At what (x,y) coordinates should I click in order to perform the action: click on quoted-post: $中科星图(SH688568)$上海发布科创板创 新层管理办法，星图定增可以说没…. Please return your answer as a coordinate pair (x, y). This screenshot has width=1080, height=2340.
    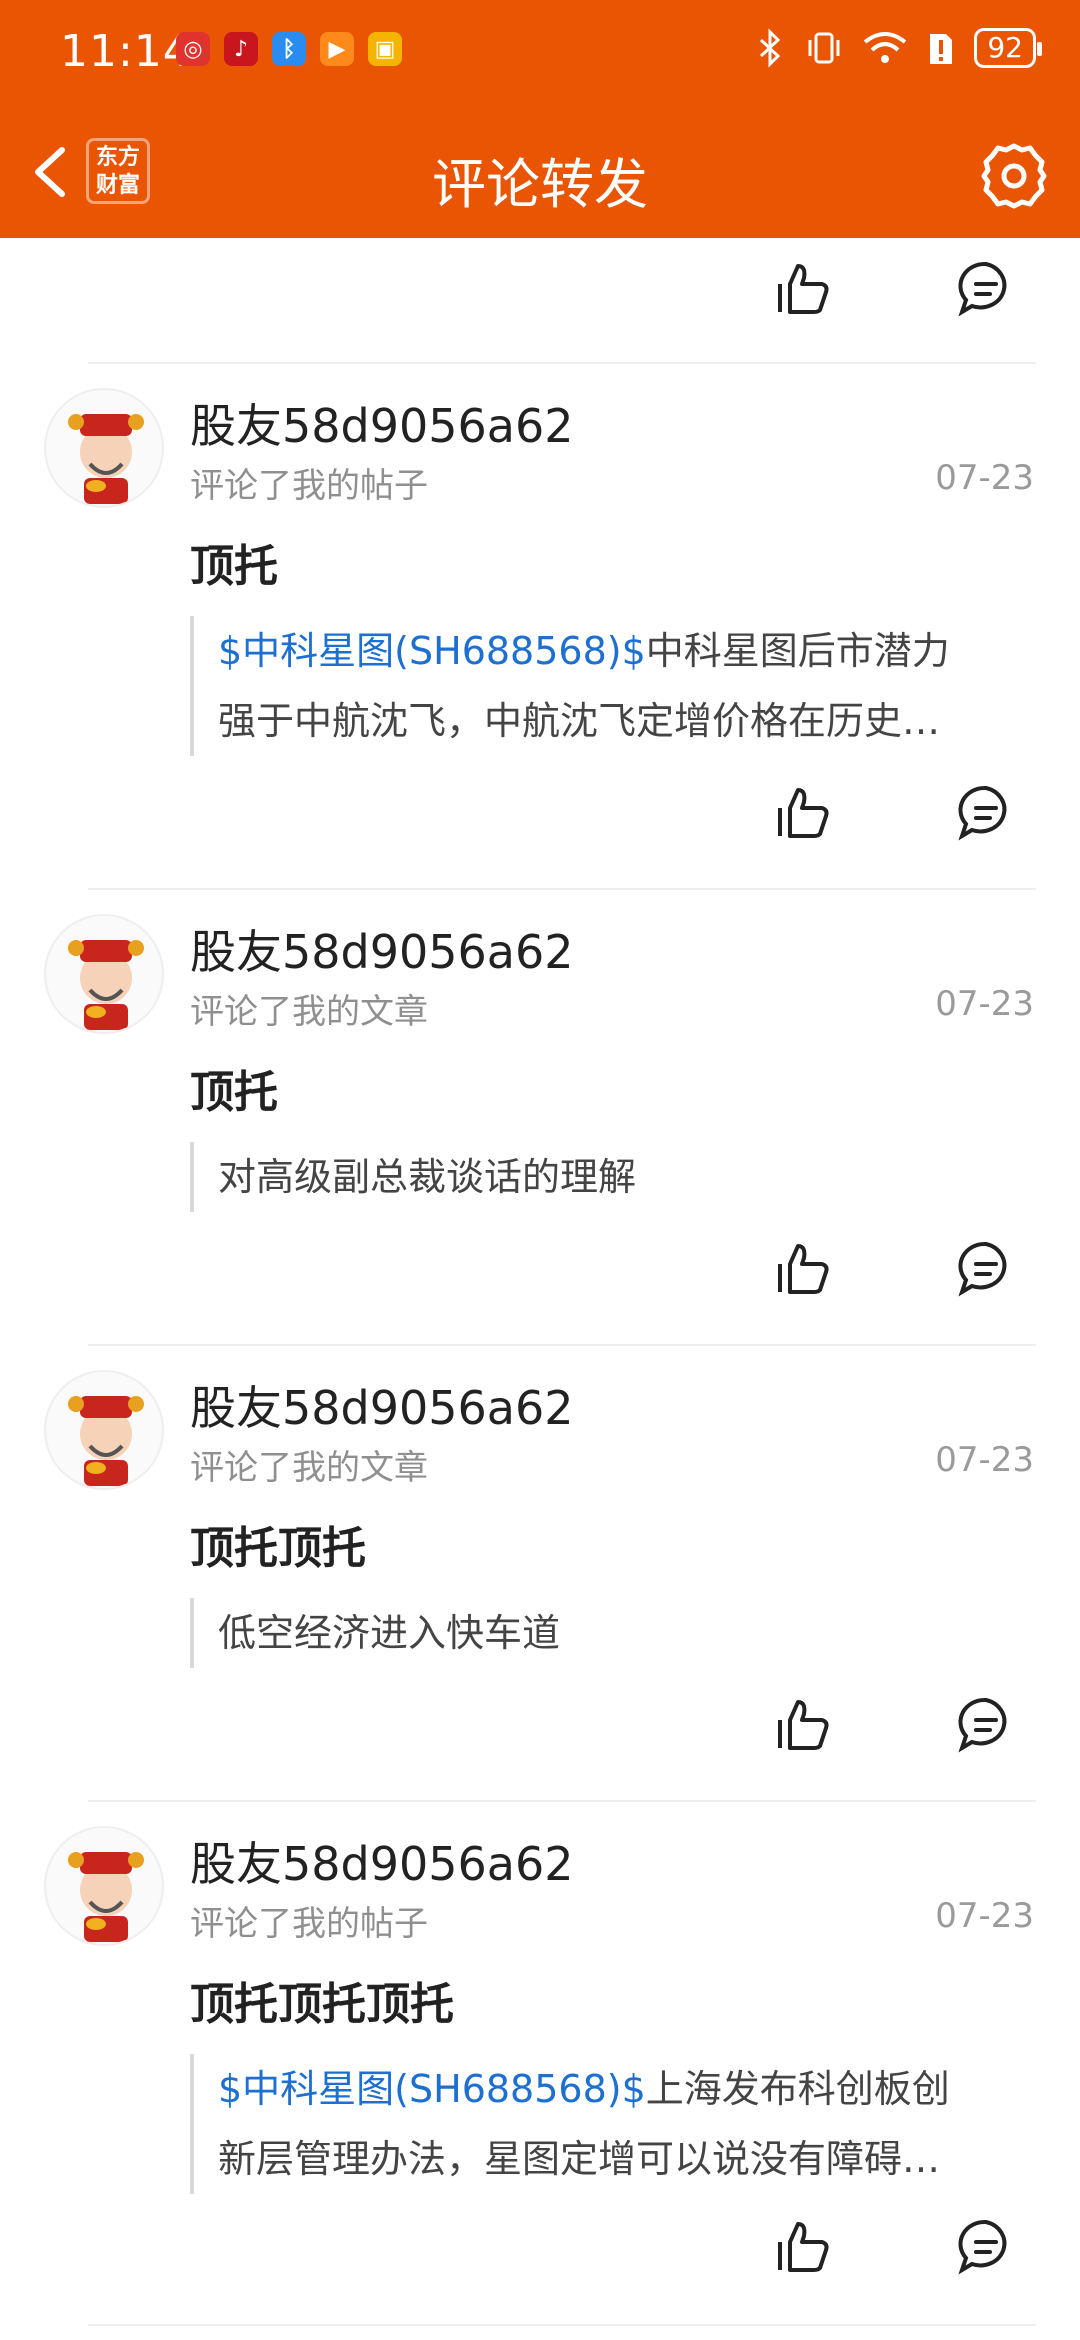
    Looking at the image, I should click on (610, 2124).